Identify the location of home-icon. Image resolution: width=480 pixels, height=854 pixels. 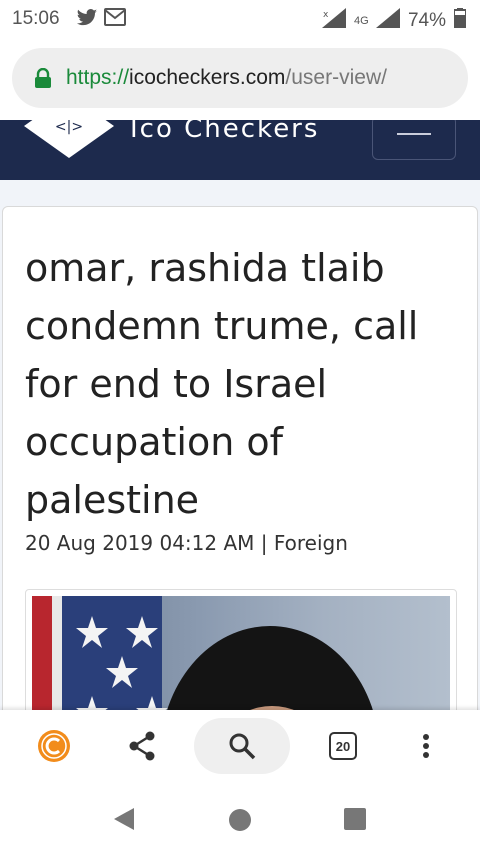
(240, 822).